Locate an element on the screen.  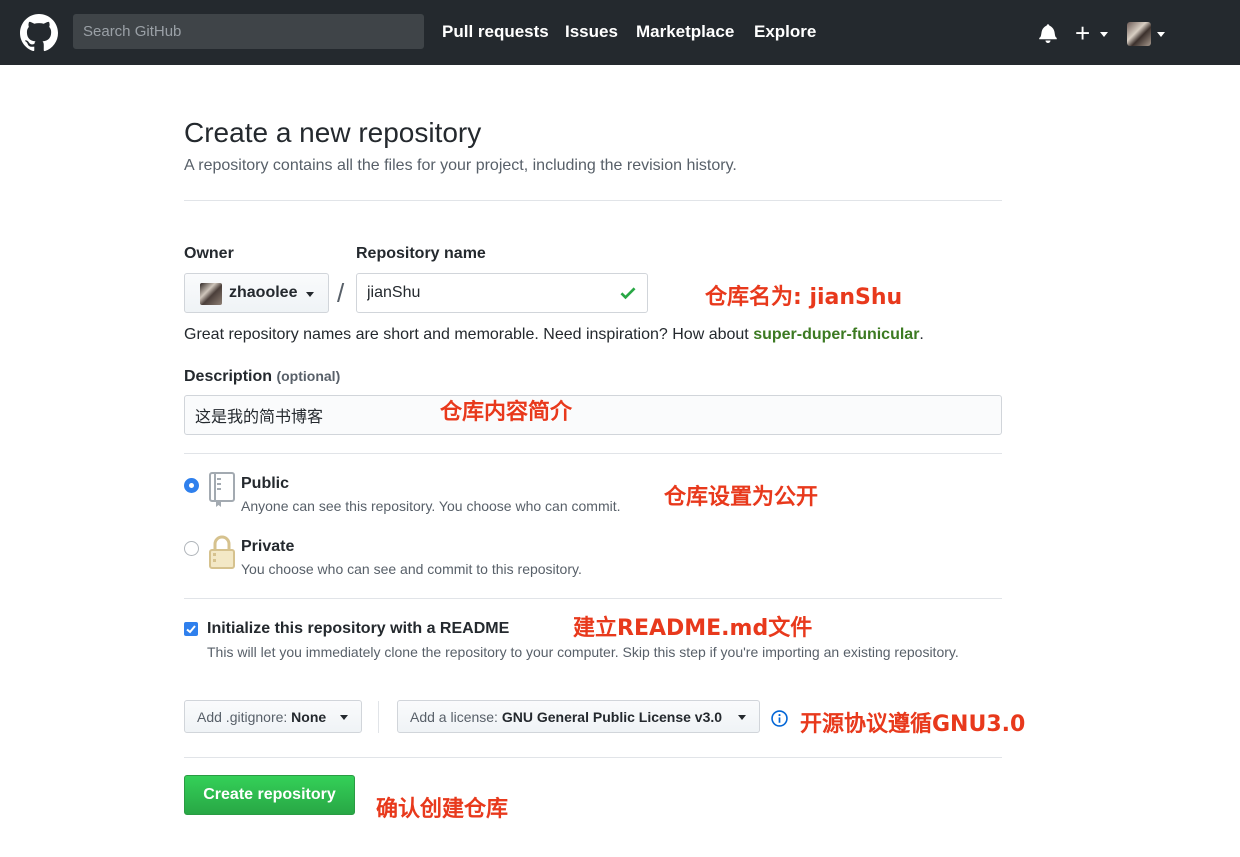
create-repository-button: Create repository is located at coordinates (269, 795).